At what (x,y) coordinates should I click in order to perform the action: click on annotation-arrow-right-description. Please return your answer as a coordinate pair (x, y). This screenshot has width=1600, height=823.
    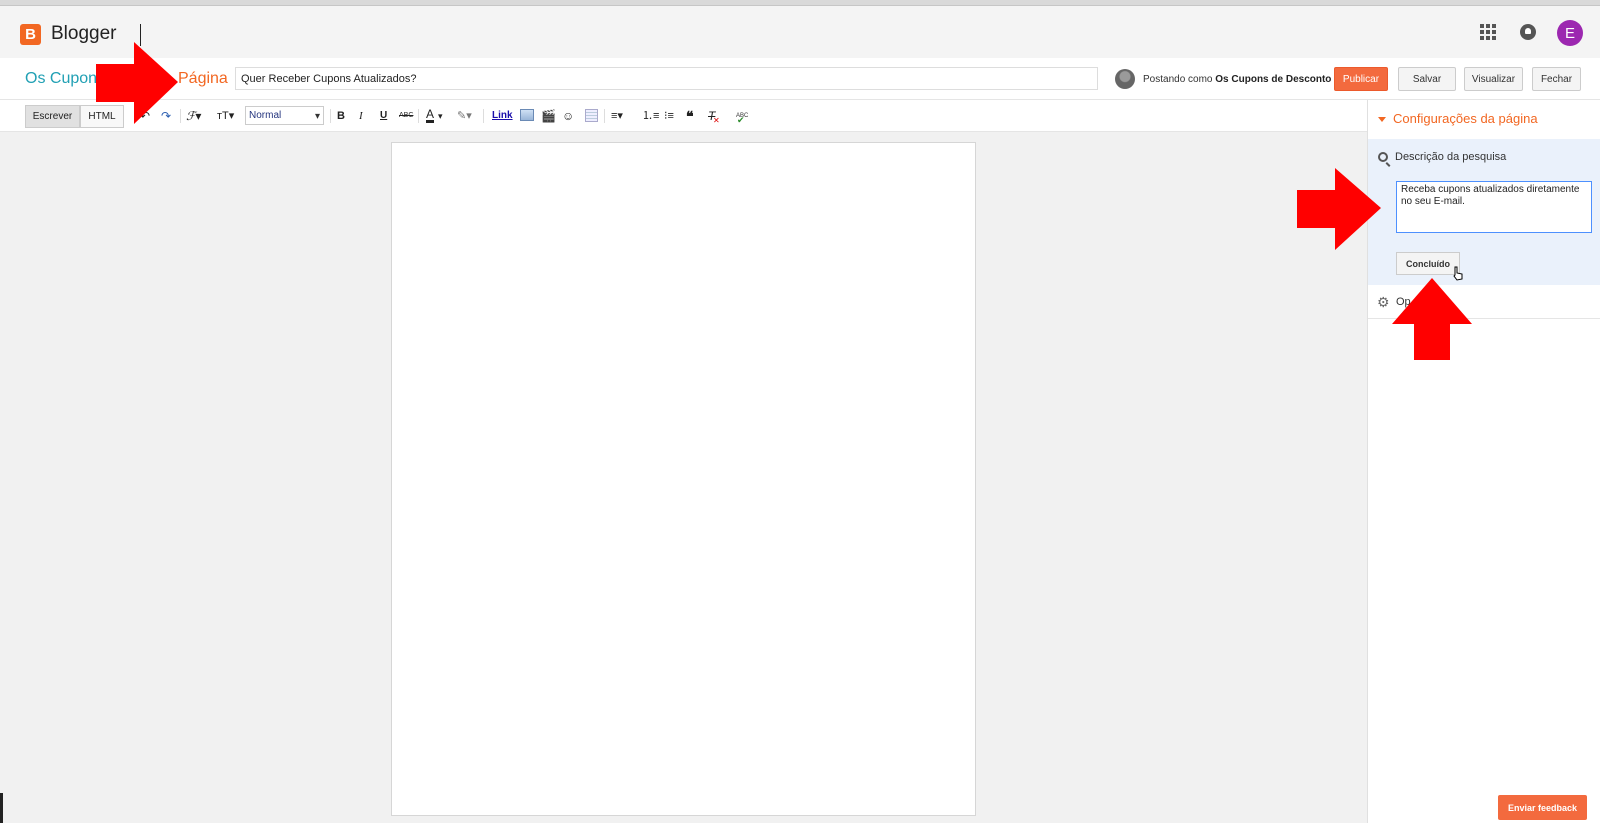
    Looking at the image, I should click on (1339, 209).